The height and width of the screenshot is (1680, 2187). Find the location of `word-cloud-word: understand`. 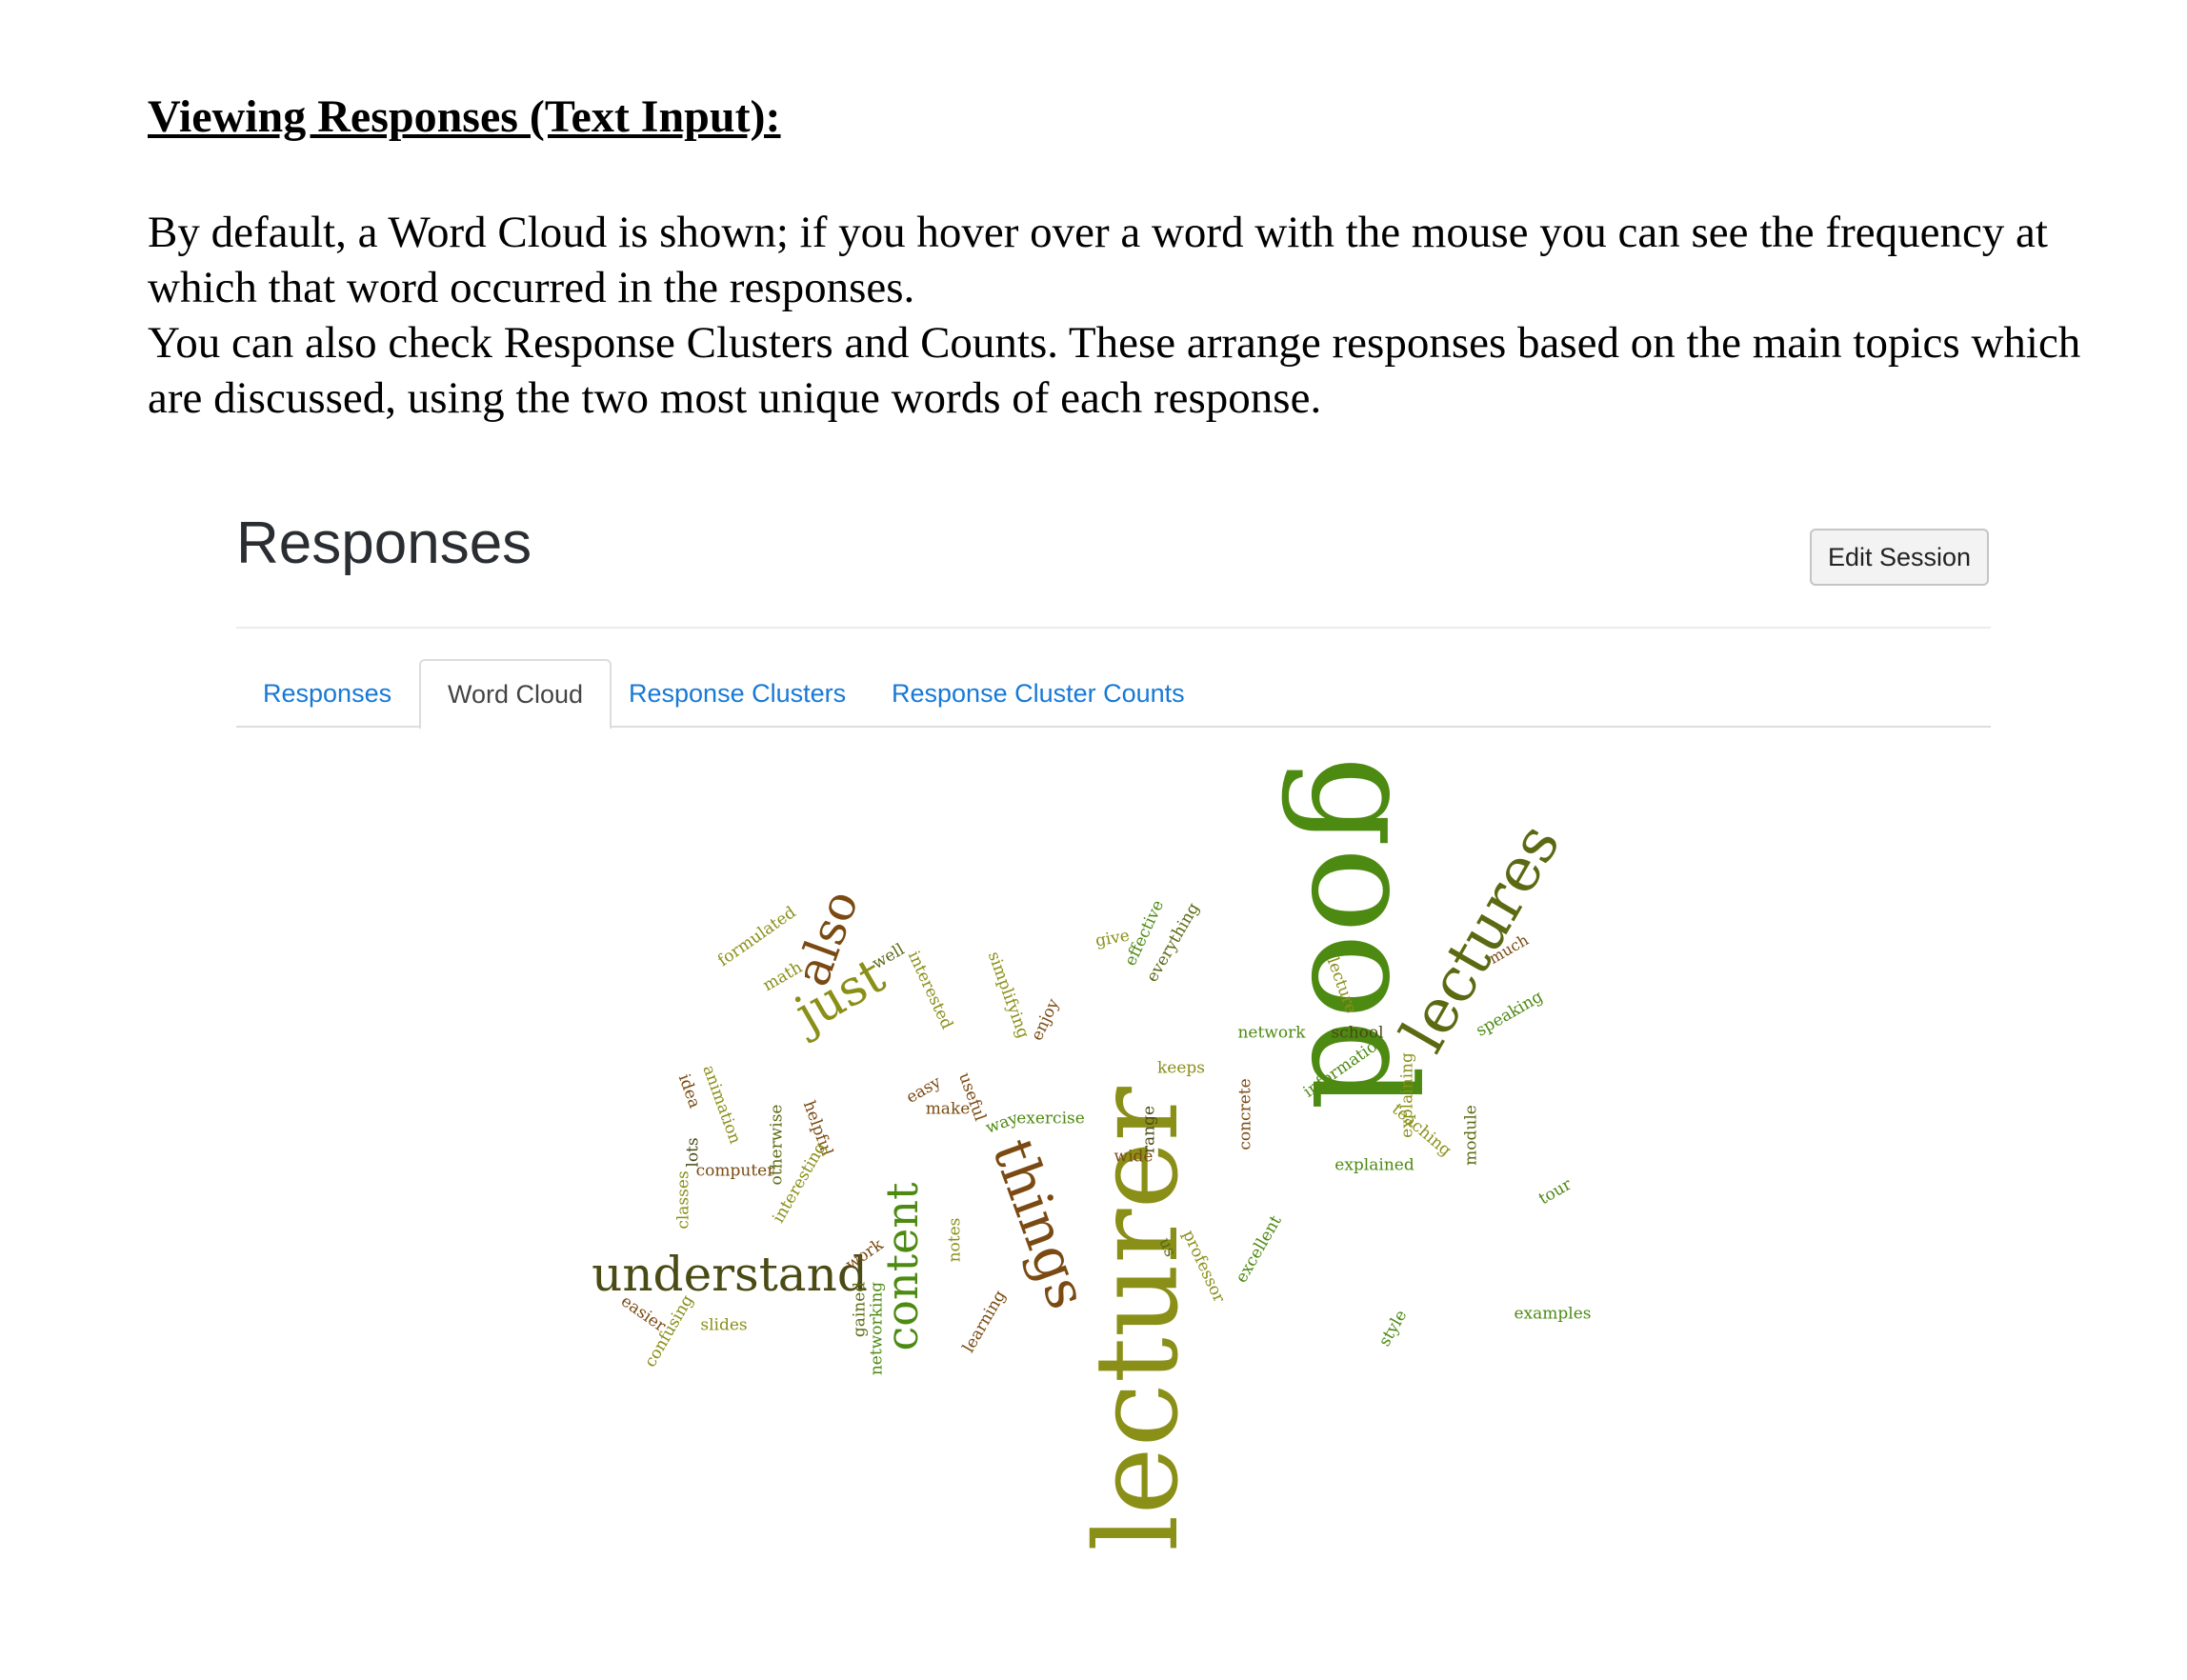

word-cloud-word: understand is located at coordinates (730, 1274).